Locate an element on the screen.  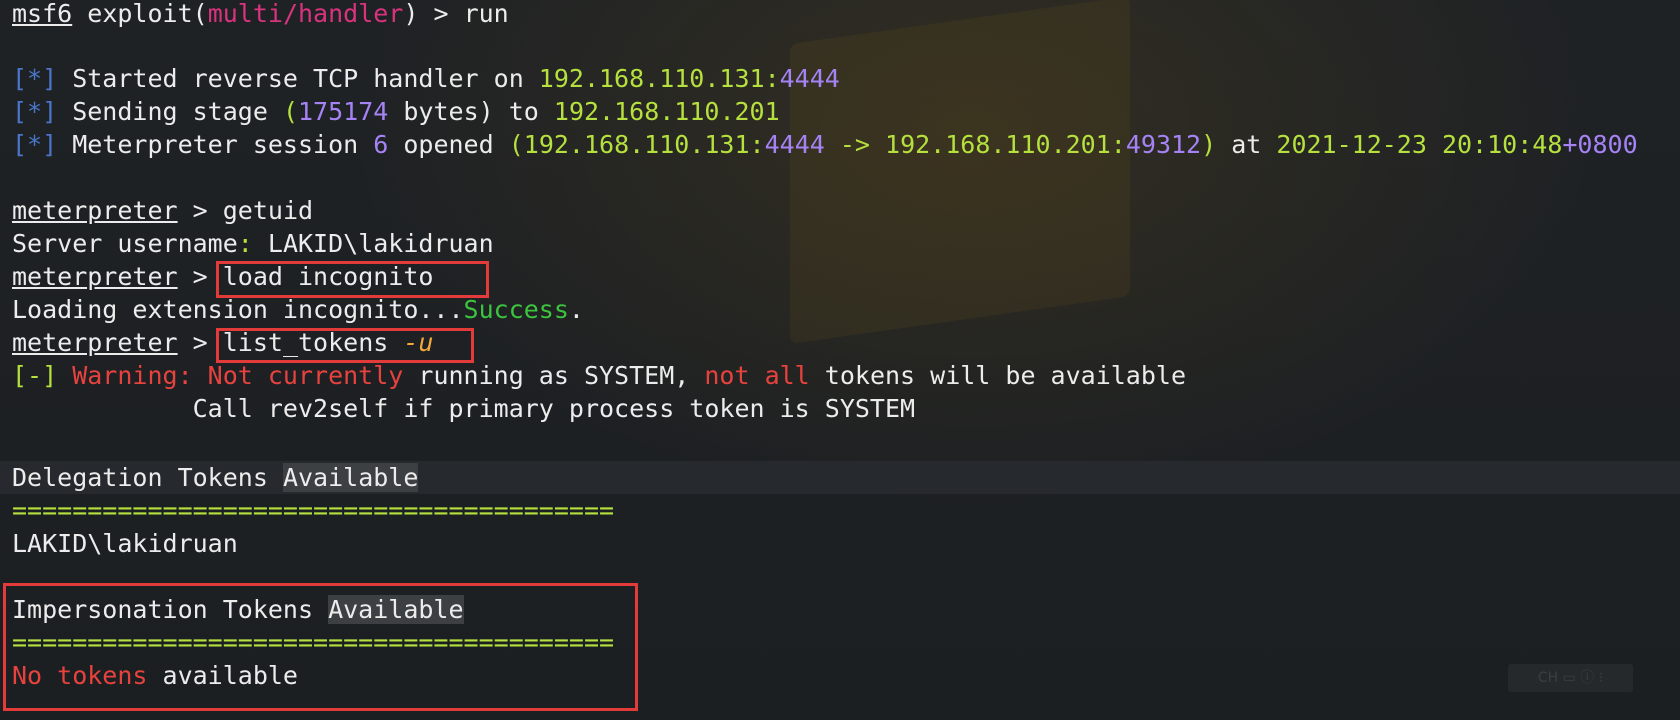
loading-extension-line: Loading extension incognito...Success. is located at coordinates (298, 309).